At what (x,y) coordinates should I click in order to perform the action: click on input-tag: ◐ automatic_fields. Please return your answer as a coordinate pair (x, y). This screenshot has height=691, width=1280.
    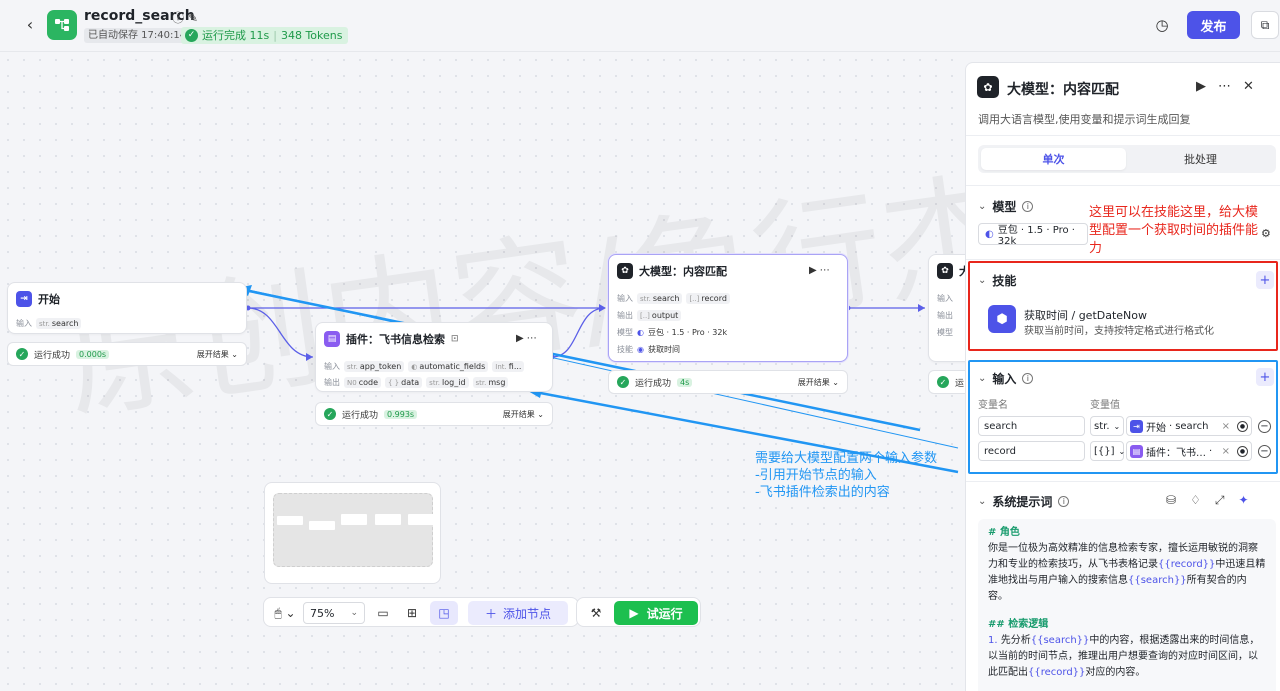
    Looking at the image, I should click on (448, 366).